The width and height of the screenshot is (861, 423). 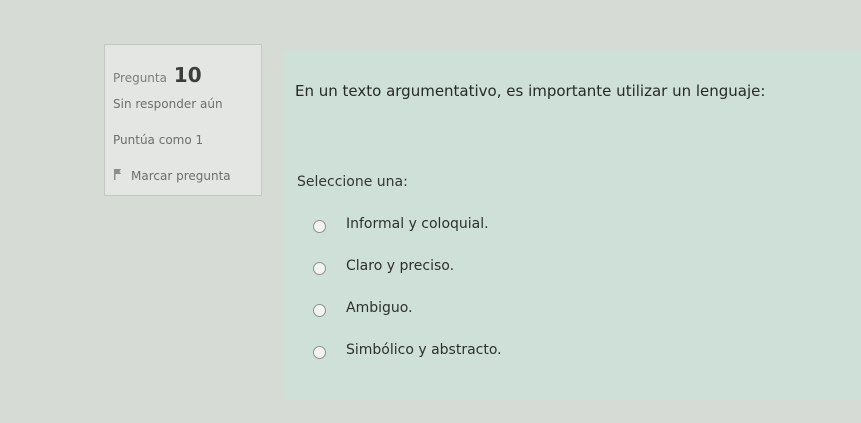 What do you see at coordinates (187, 75) in the screenshot?
I see `question-number: 10` at bounding box center [187, 75].